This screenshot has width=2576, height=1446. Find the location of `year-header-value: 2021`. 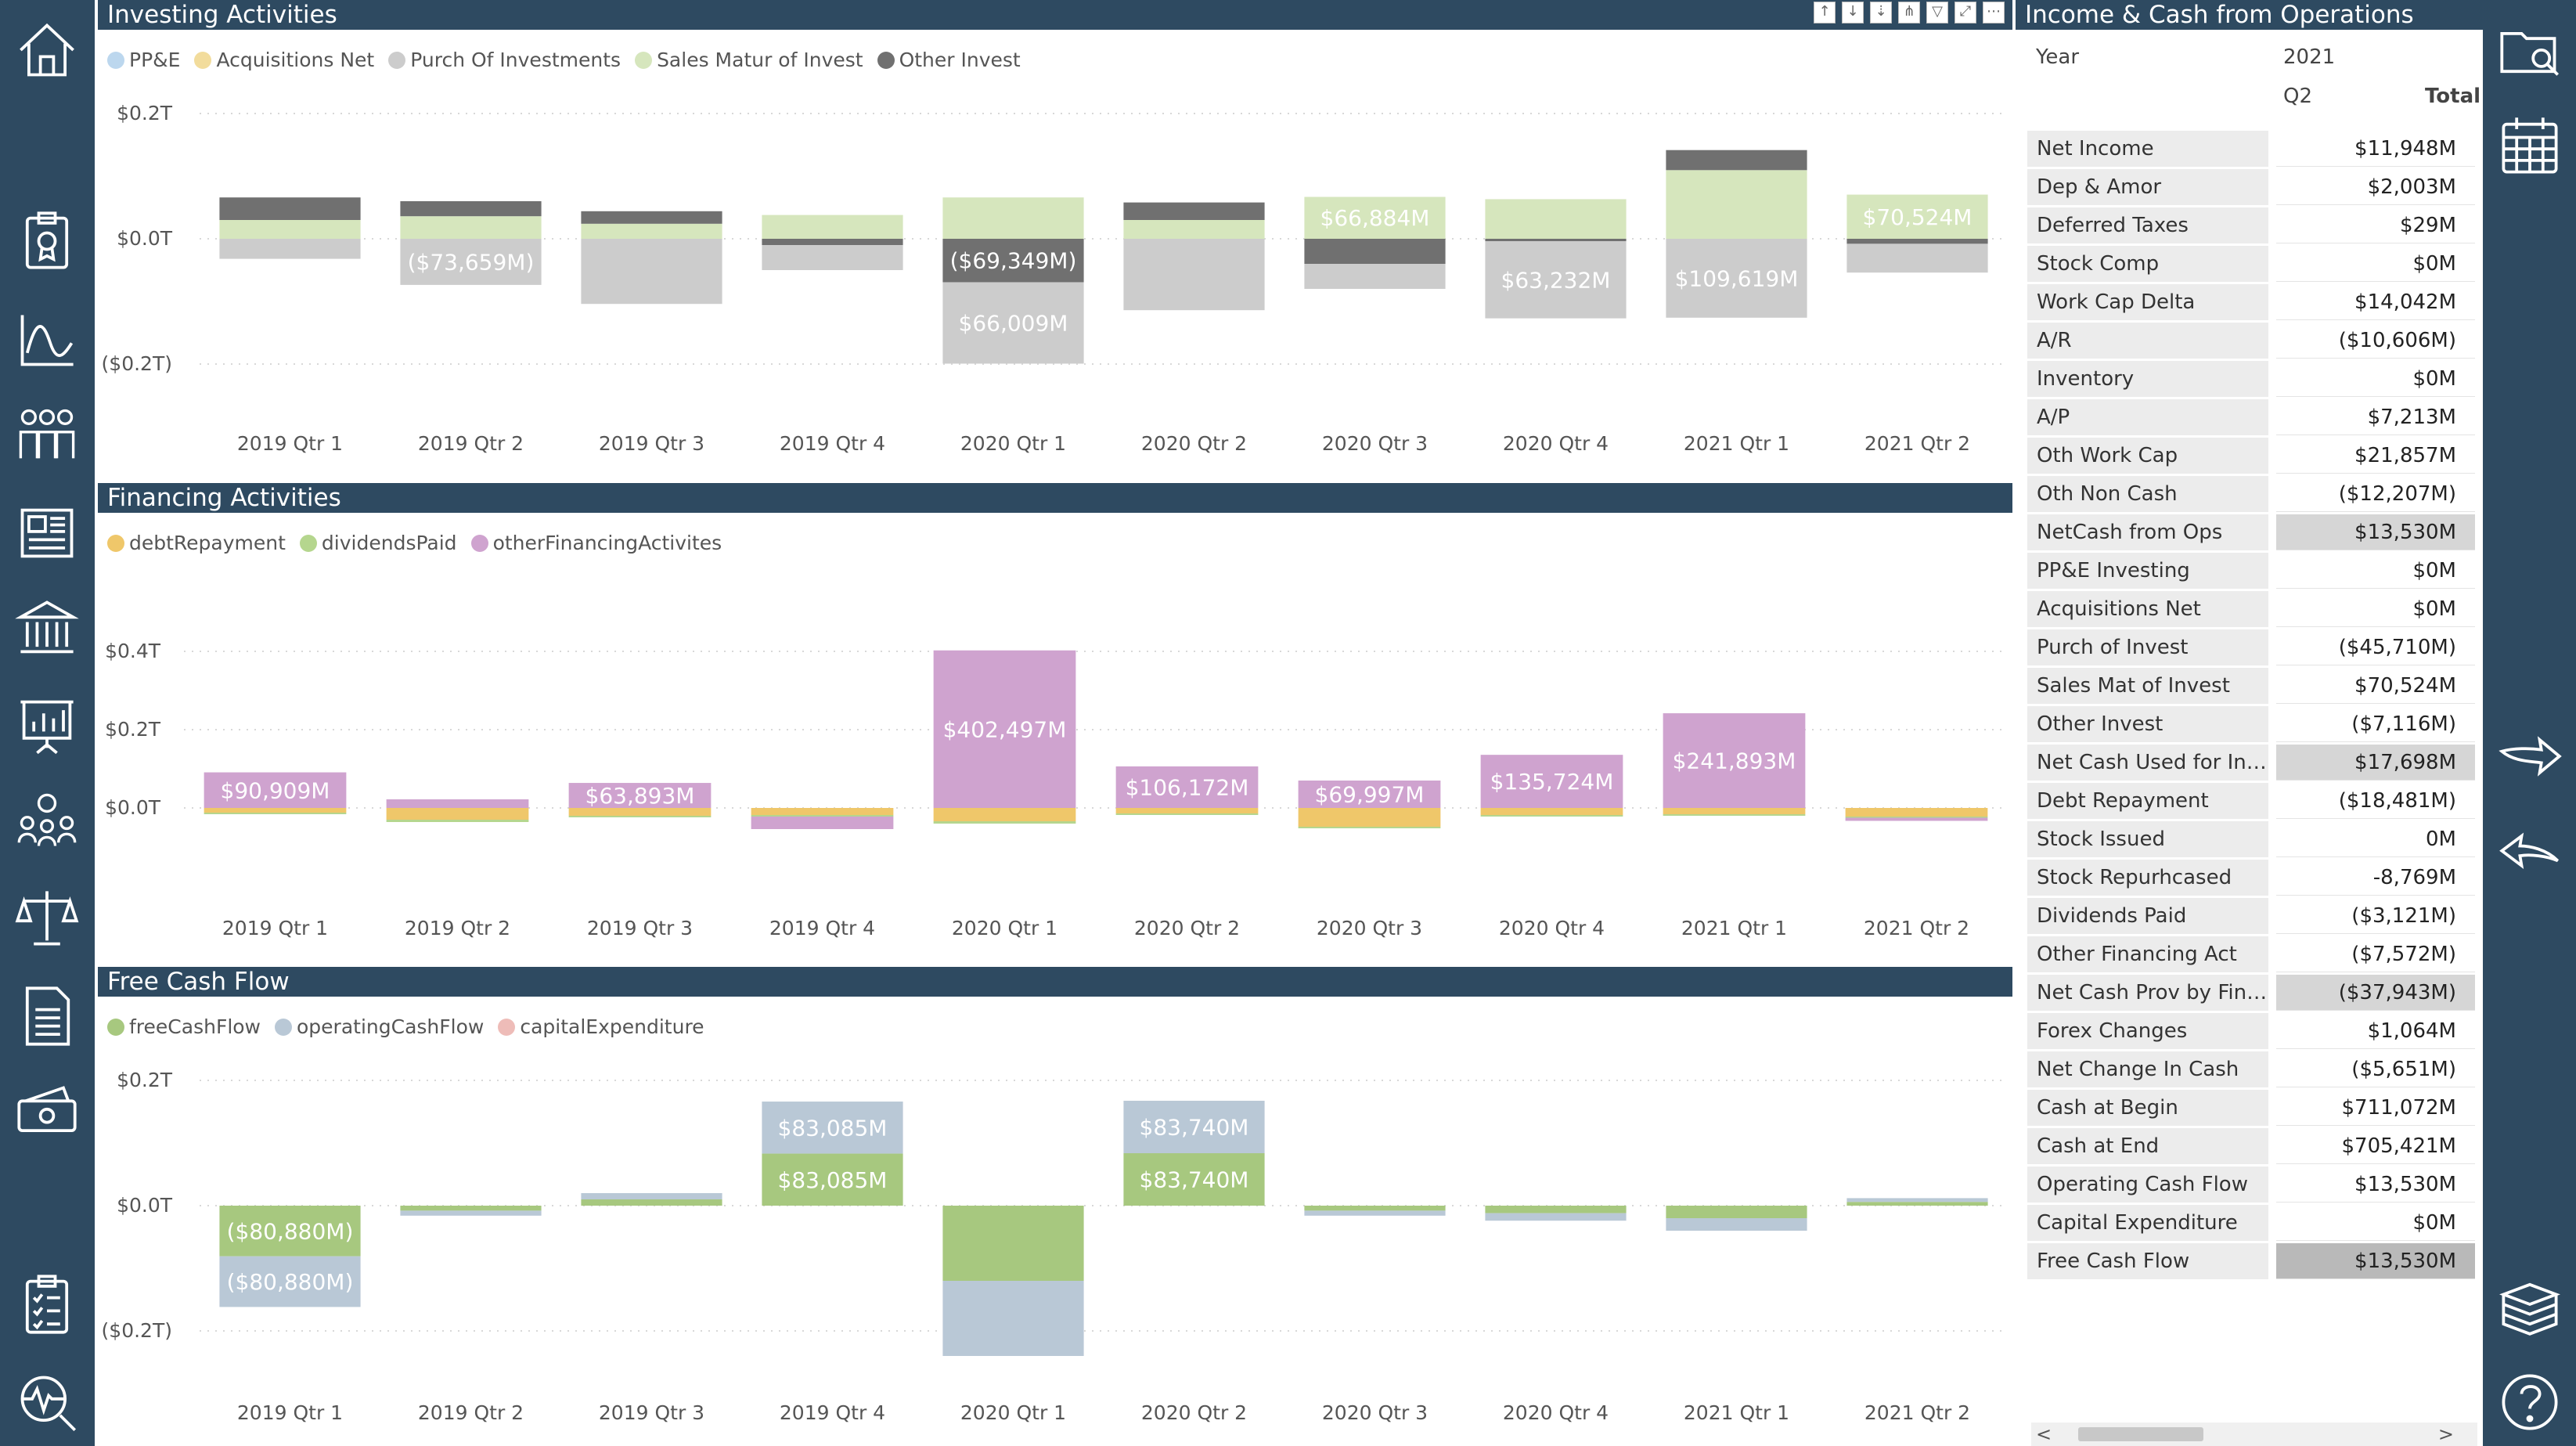

year-header-value: 2021 is located at coordinates (2309, 57).